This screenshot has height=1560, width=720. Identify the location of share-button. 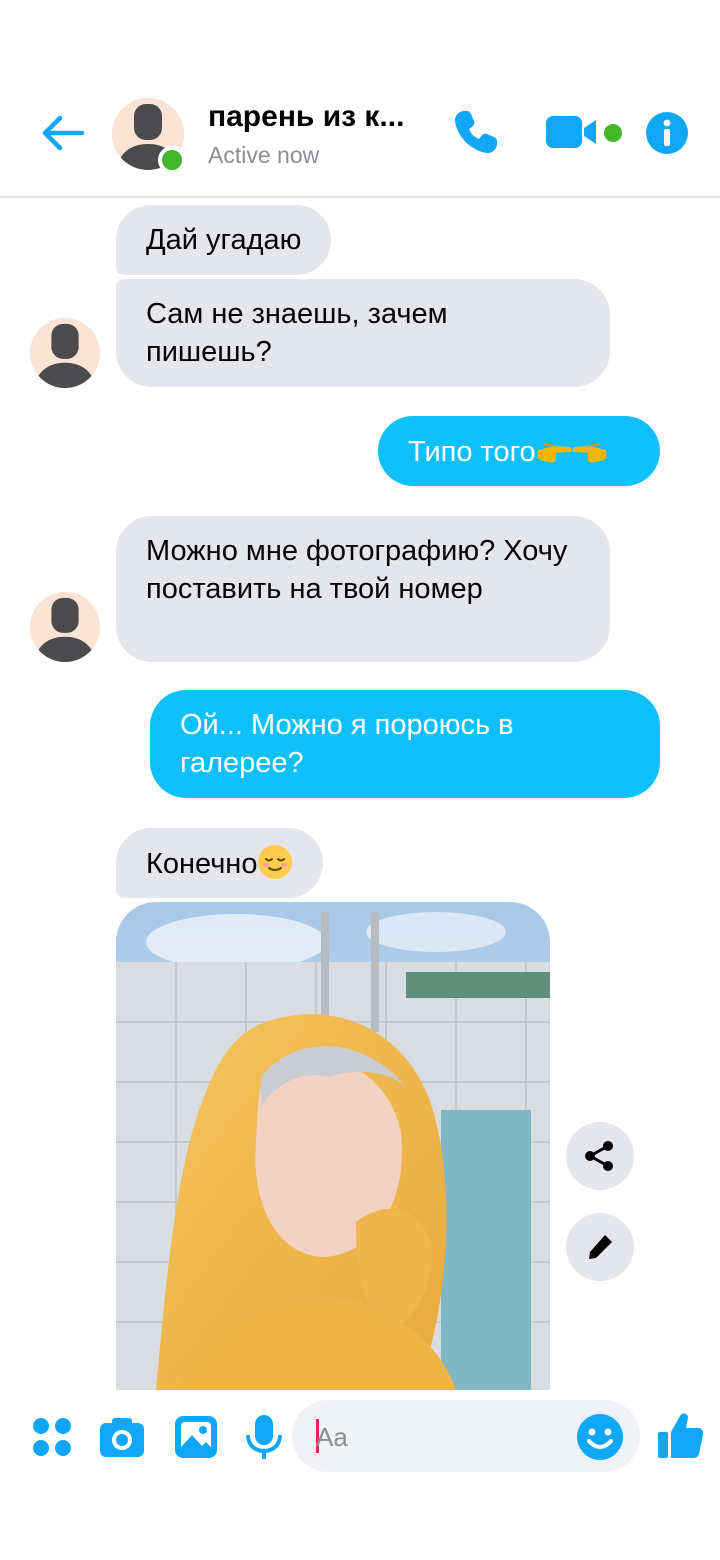
(600, 1156).